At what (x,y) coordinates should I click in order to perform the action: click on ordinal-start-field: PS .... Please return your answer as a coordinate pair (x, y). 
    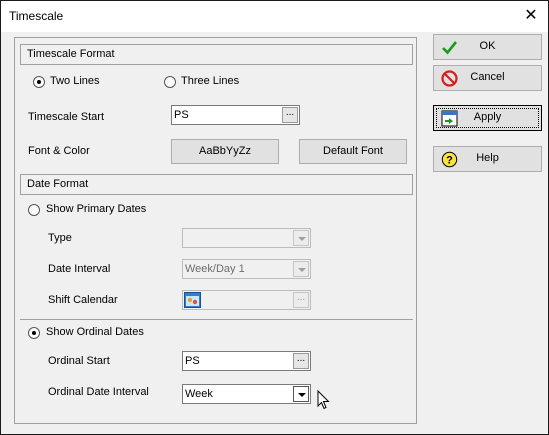
    Looking at the image, I should click on (246, 361).